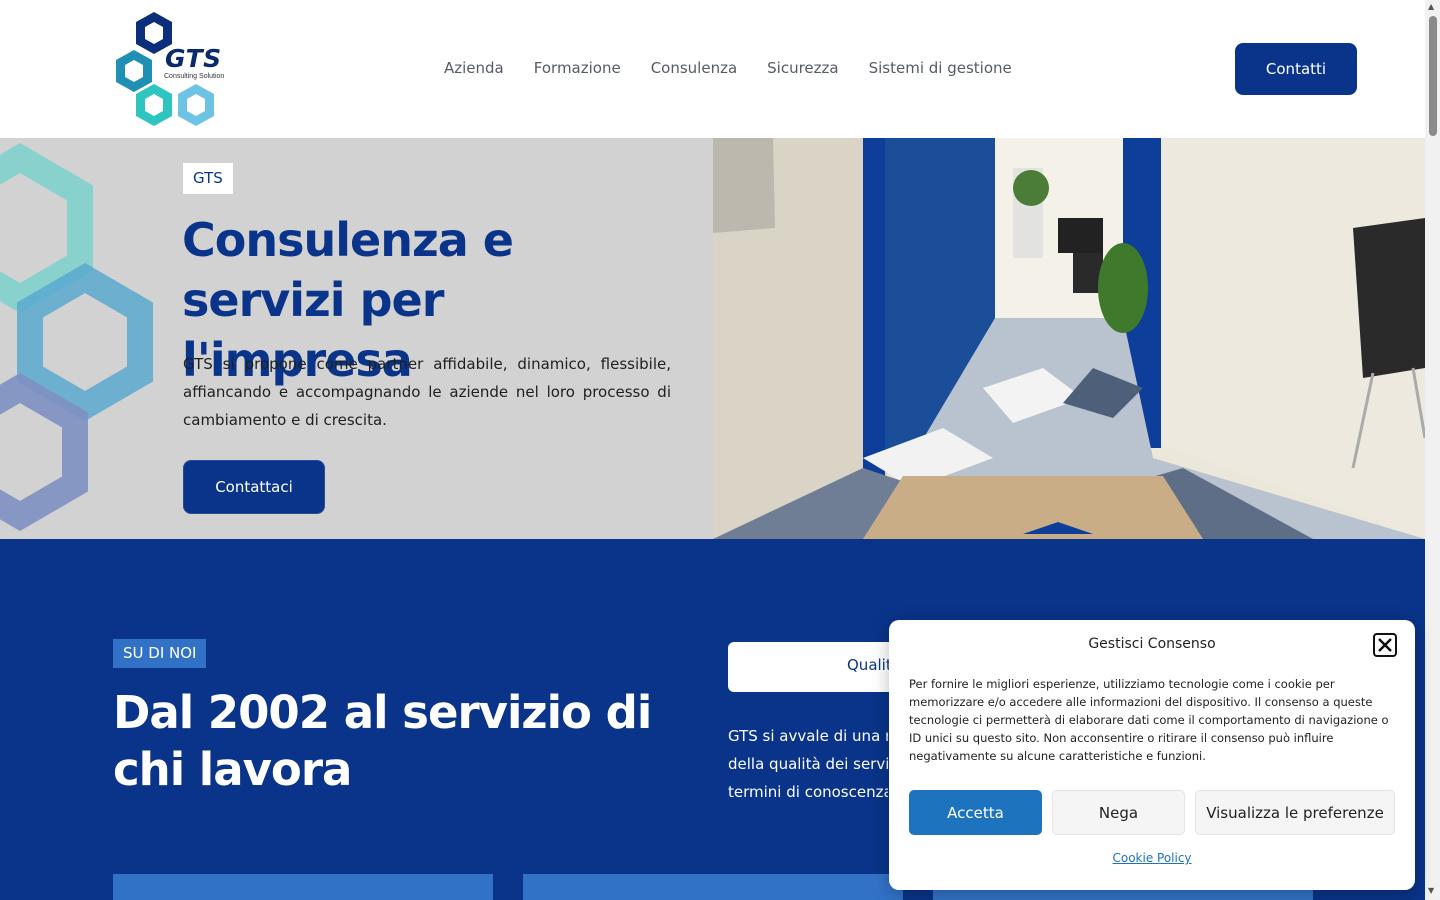 The width and height of the screenshot is (1440, 900). I want to click on hero-badge: GTS, so click(208, 178).